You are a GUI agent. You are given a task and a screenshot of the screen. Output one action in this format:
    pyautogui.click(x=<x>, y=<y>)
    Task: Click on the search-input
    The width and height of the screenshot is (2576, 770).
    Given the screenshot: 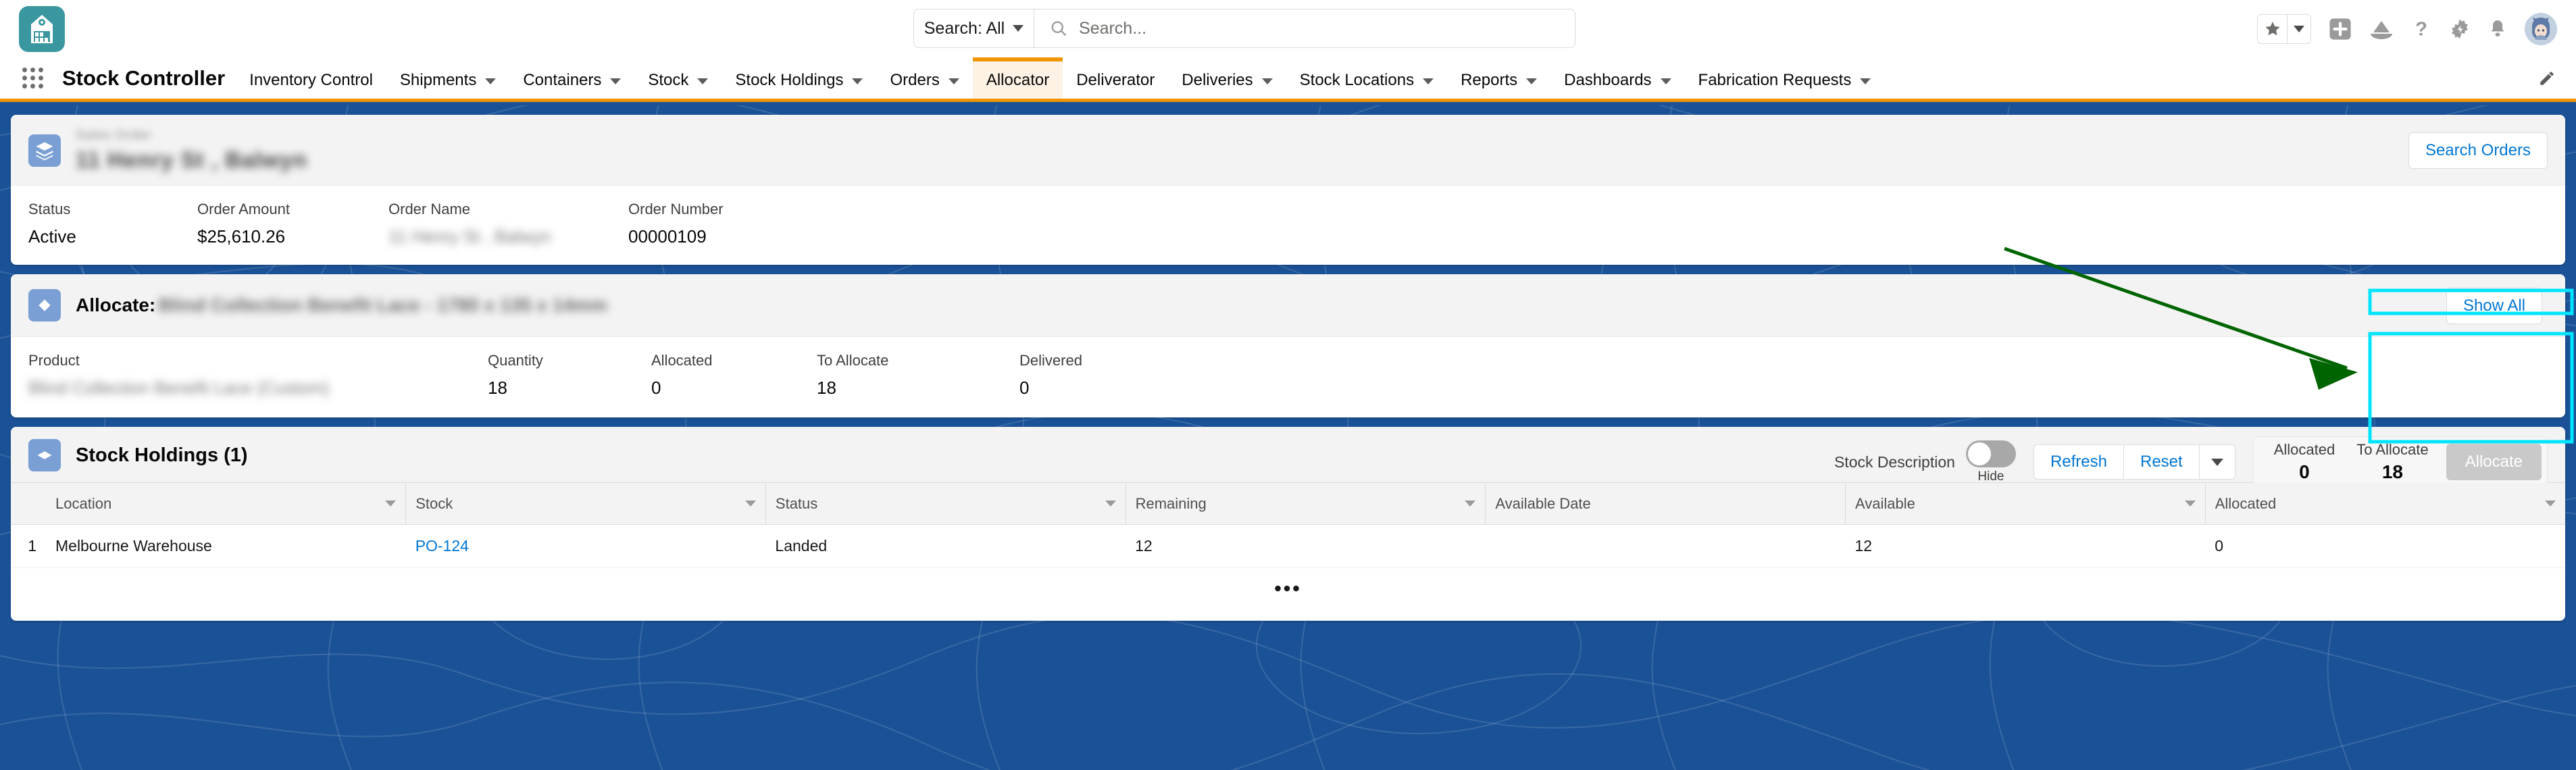 What is the action you would take?
    pyautogui.click(x=1327, y=28)
    